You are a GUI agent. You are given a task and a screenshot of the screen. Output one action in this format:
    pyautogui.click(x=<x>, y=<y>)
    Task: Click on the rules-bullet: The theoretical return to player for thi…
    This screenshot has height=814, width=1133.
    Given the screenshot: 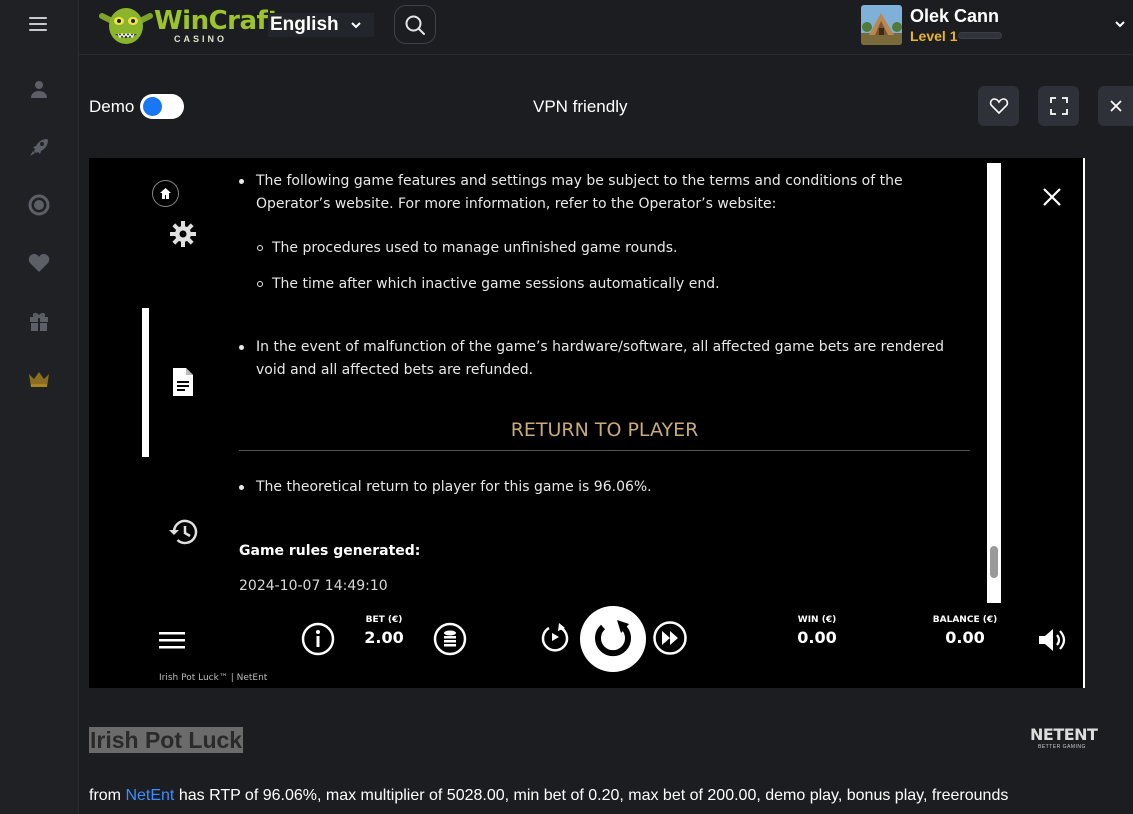 What is the action you would take?
    pyautogui.click(x=601, y=487)
    